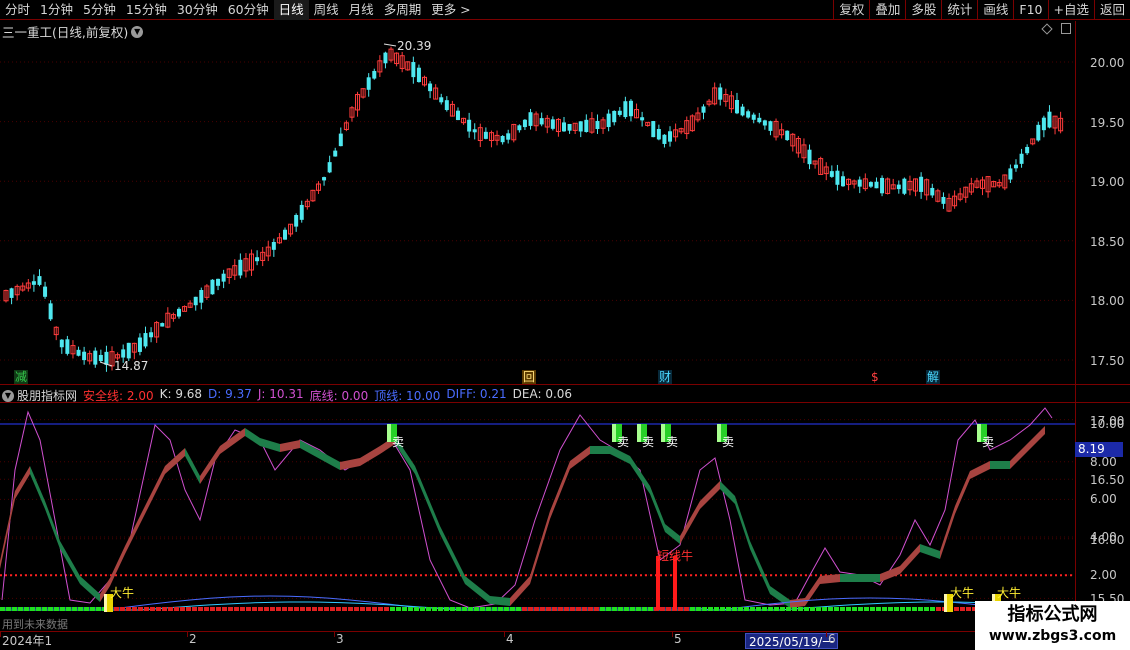 This screenshot has width=1130, height=650. What do you see at coordinates (1107, 63) in the screenshot?
I see `price-axis-label: 20.00` at bounding box center [1107, 63].